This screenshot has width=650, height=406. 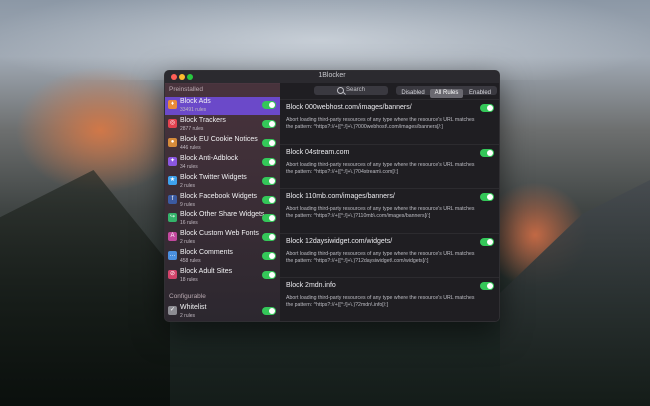 I want to click on toolbar: Search Disabled All Rules Enabled, so click(x=389, y=90).